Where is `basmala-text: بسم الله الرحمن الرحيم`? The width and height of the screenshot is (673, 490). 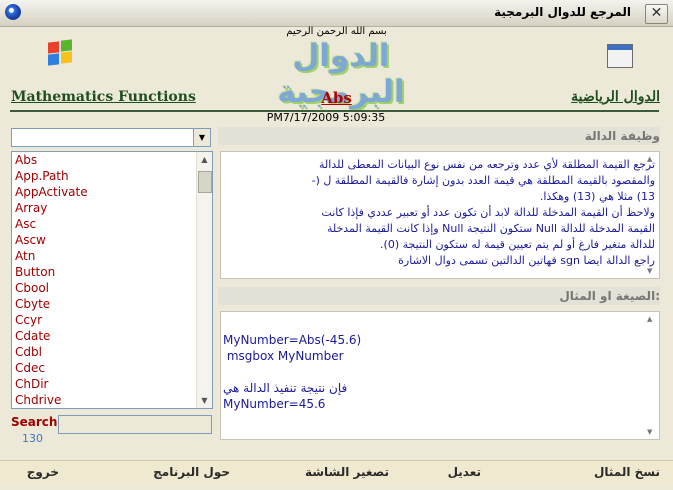 basmala-text: بسم الله الرحمن الرحيم is located at coordinates (336, 31).